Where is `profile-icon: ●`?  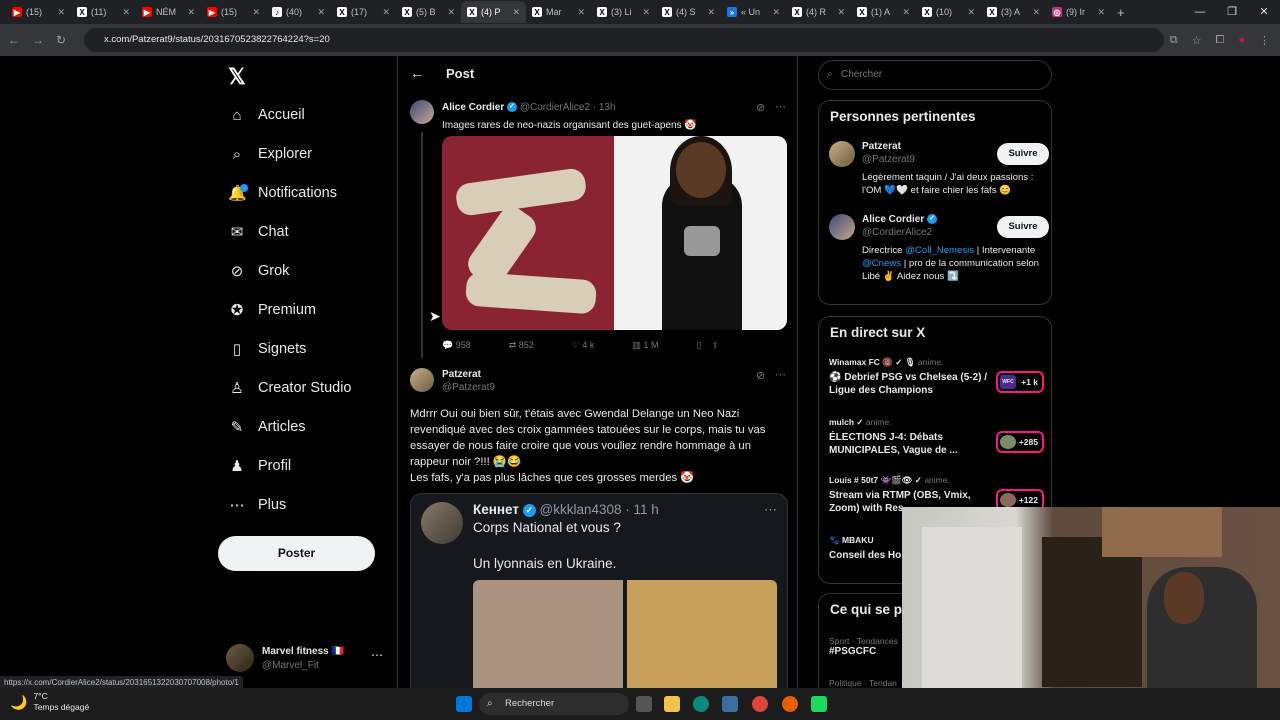
profile-icon: ● is located at coordinates (1241, 40).